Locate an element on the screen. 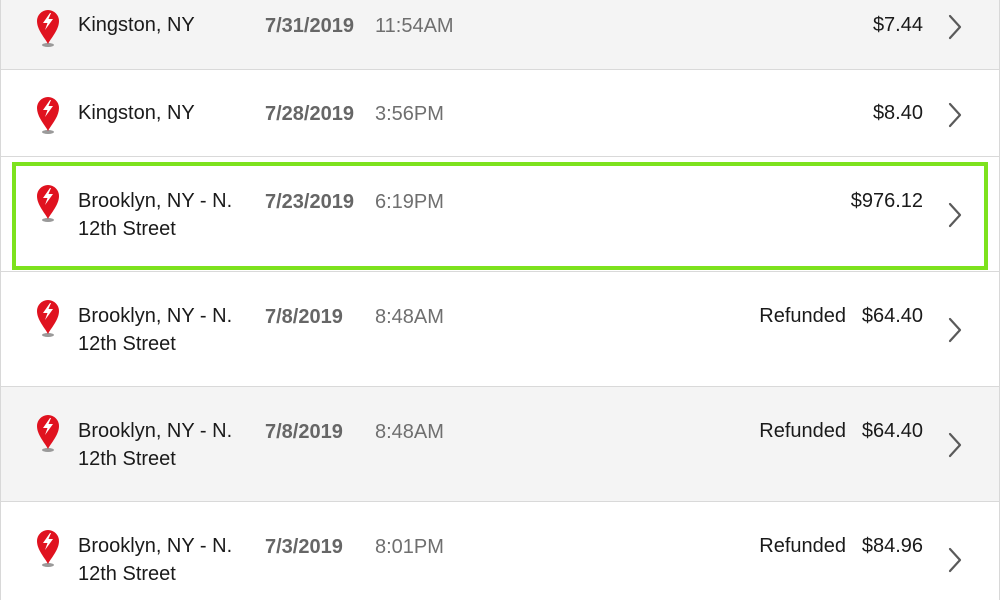  transaction-time: 11:54AM is located at coordinates (414, 26).